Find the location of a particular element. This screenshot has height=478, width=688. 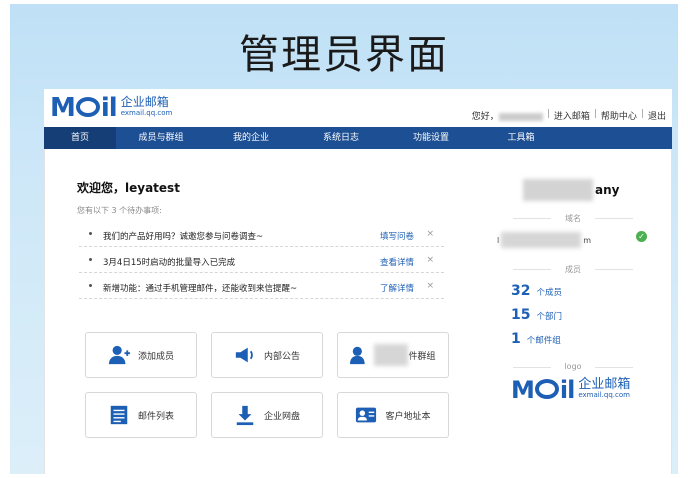

company-logo: Mil 企业邮箱 exmail.qq.com is located at coordinates (571, 390).